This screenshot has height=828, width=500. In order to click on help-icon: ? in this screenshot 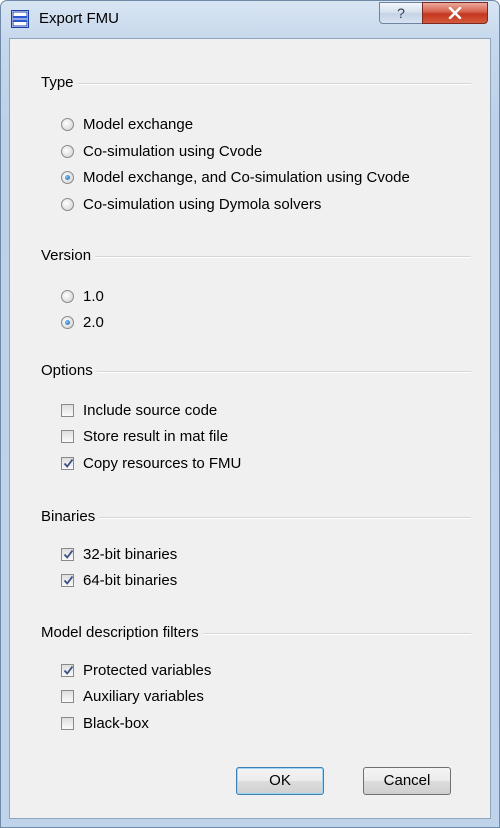, I will do `click(401, 13)`.